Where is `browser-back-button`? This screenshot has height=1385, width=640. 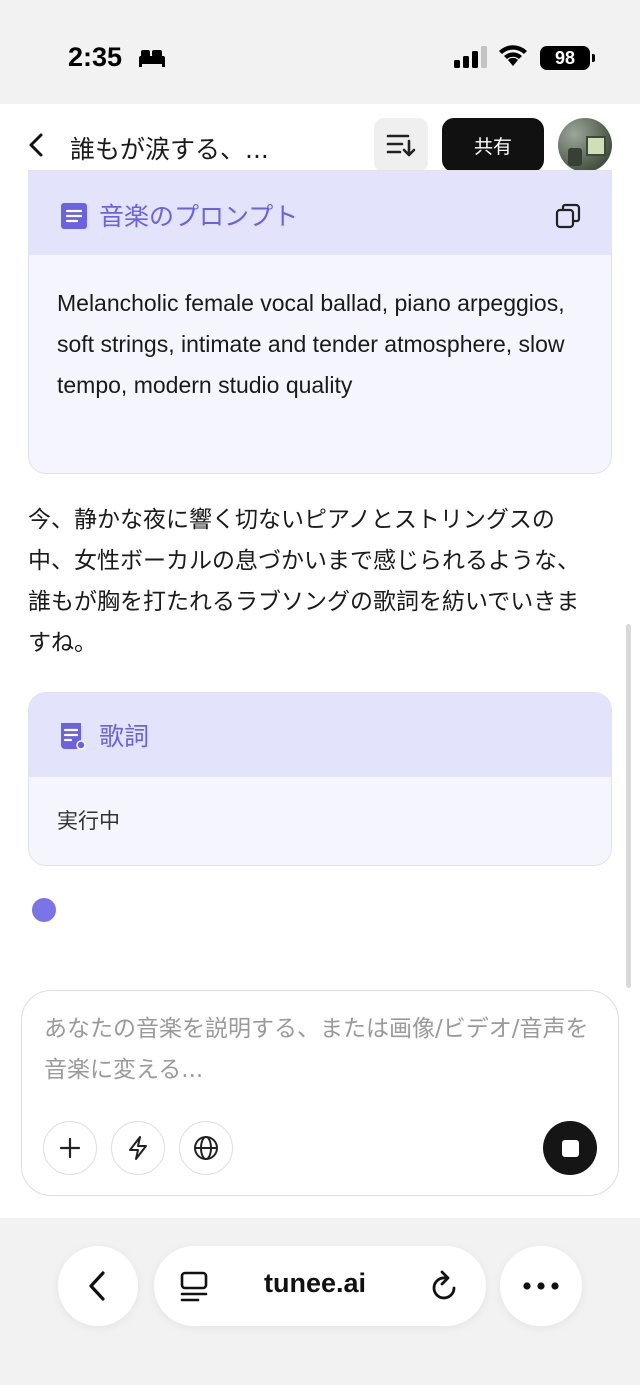
browser-back-button is located at coordinates (98, 1286).